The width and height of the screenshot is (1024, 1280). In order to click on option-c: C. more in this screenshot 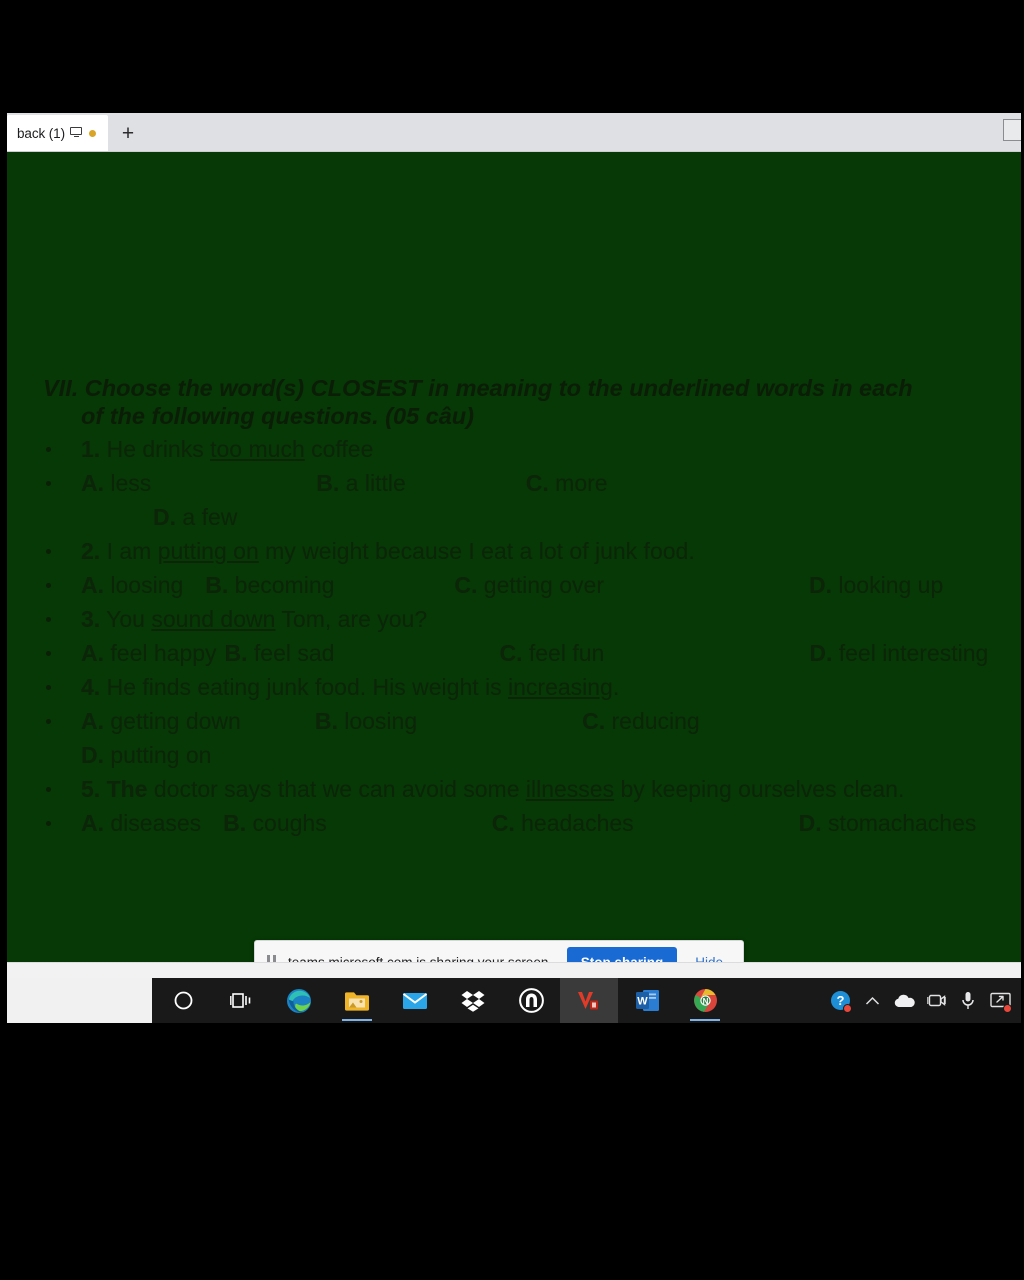, I will do `click(567, 483)`.